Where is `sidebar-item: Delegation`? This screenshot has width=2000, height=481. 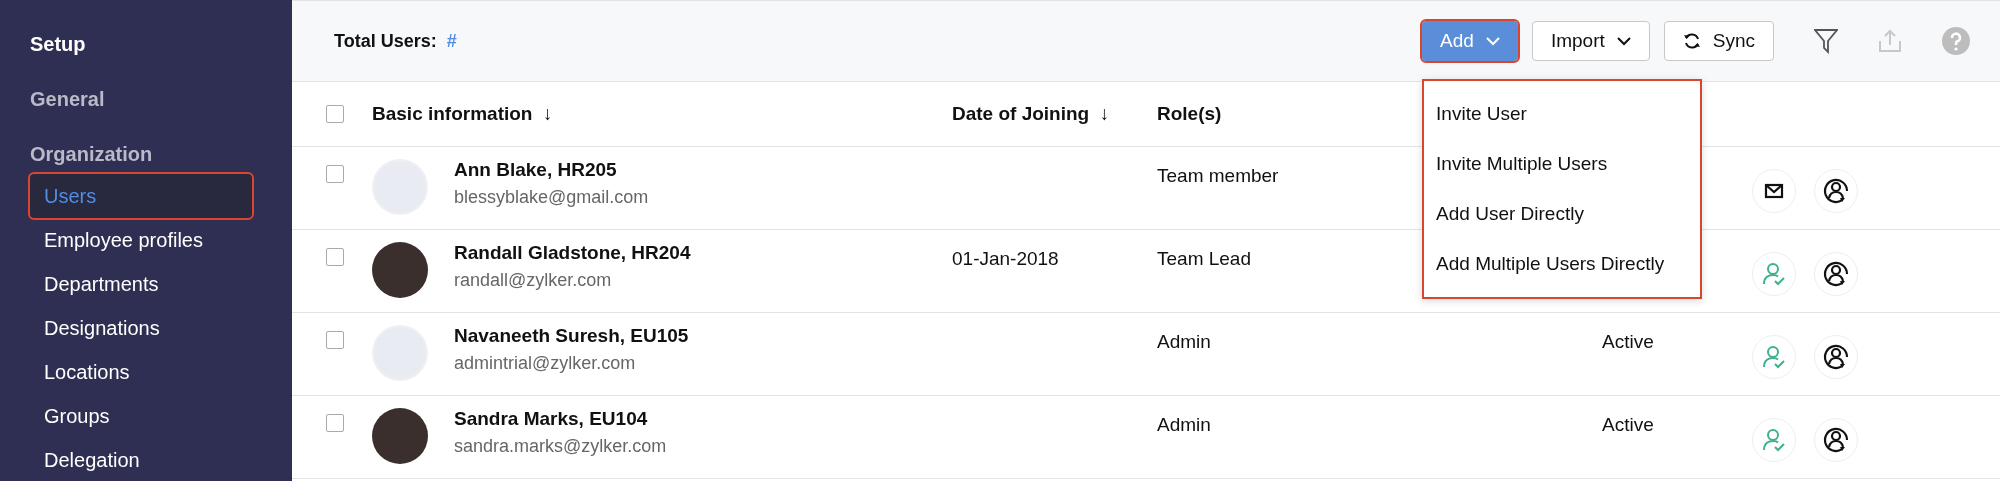
sidebar-item: Delegation is located at coordinates (141, 459).